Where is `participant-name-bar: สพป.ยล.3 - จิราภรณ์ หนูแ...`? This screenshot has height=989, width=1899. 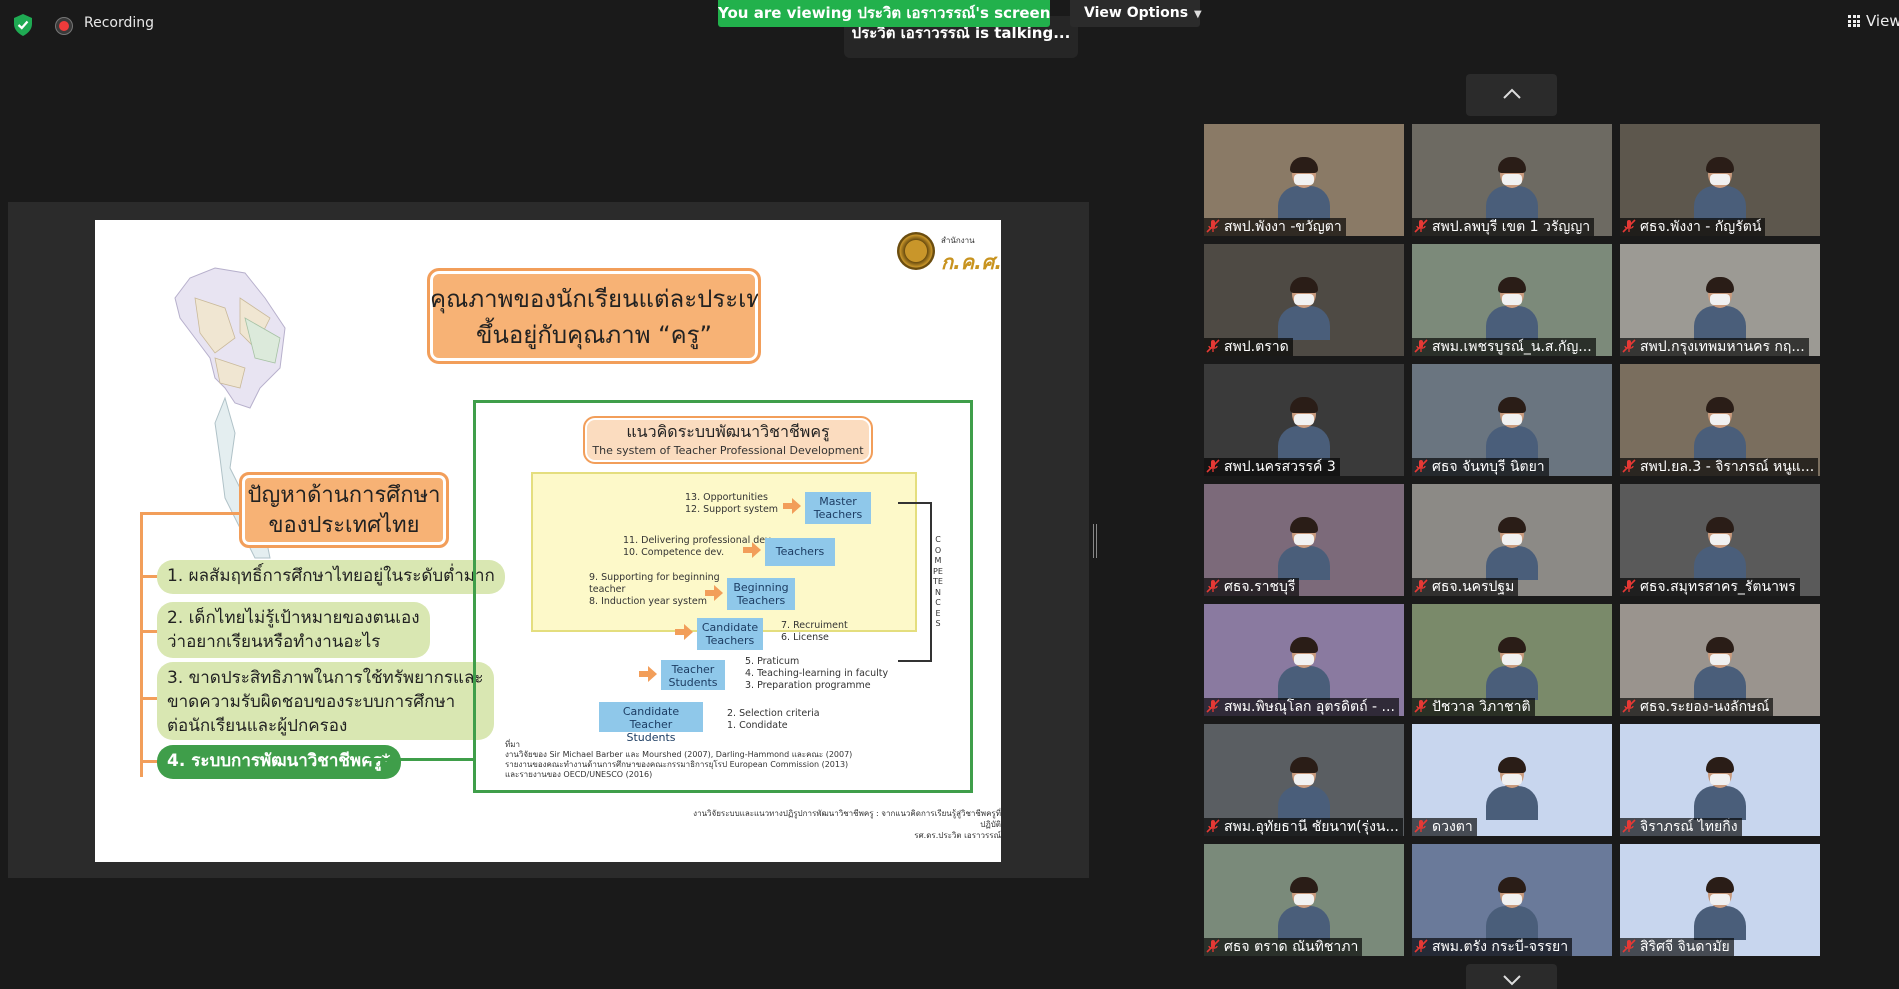 participant-name-bar: สพป.ยล.3 - จิราภรณ์ หนูแ... is located at coordinates (1719, 467).